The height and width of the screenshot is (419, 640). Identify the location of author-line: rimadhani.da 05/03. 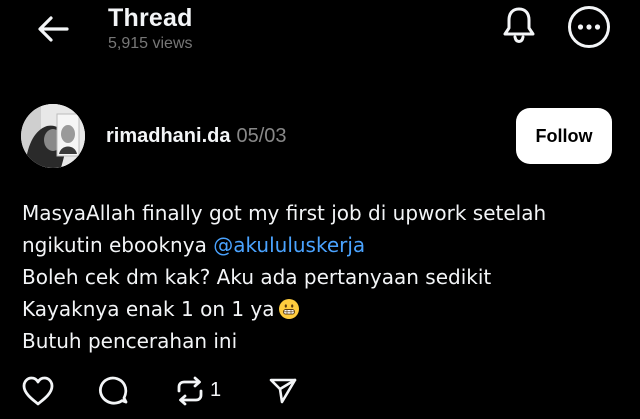
(196, 136).